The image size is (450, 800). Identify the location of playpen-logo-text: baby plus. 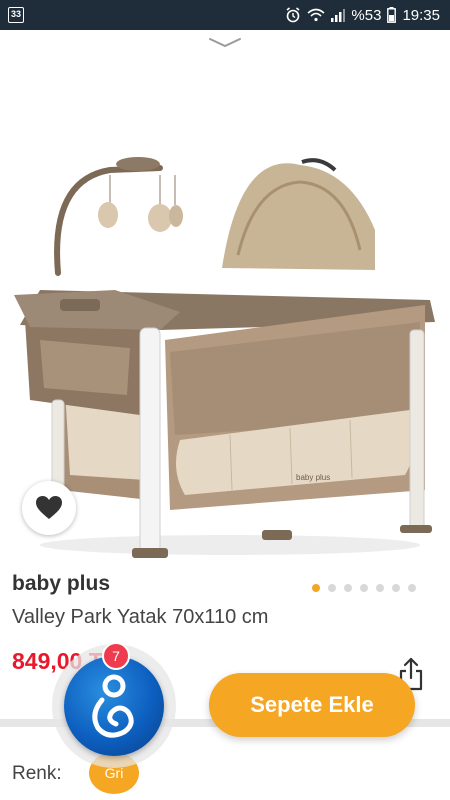
(313, 477).